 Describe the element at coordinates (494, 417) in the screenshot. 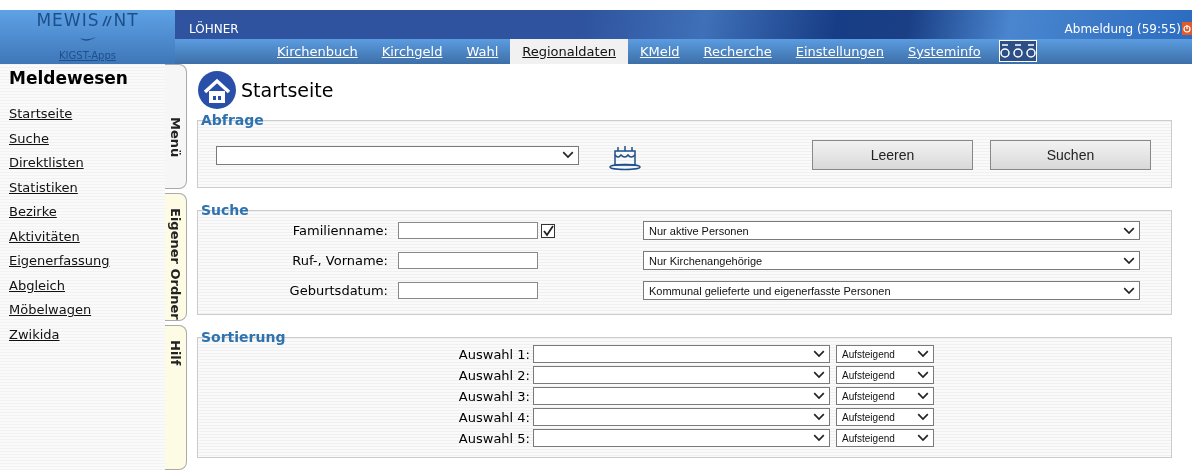

I see `sort-label: Auswahl 4:` at that location.